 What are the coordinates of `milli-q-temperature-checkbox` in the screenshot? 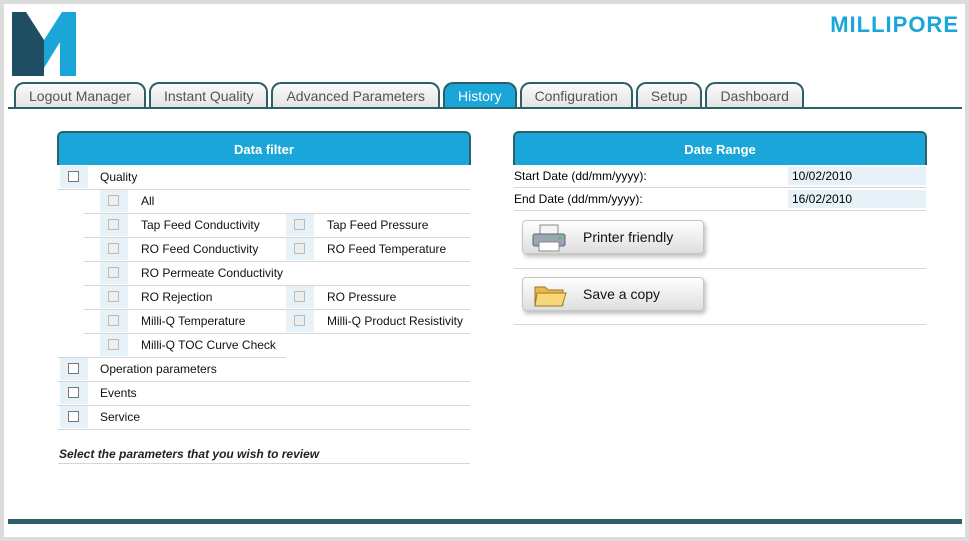 It's located at (113, 320).